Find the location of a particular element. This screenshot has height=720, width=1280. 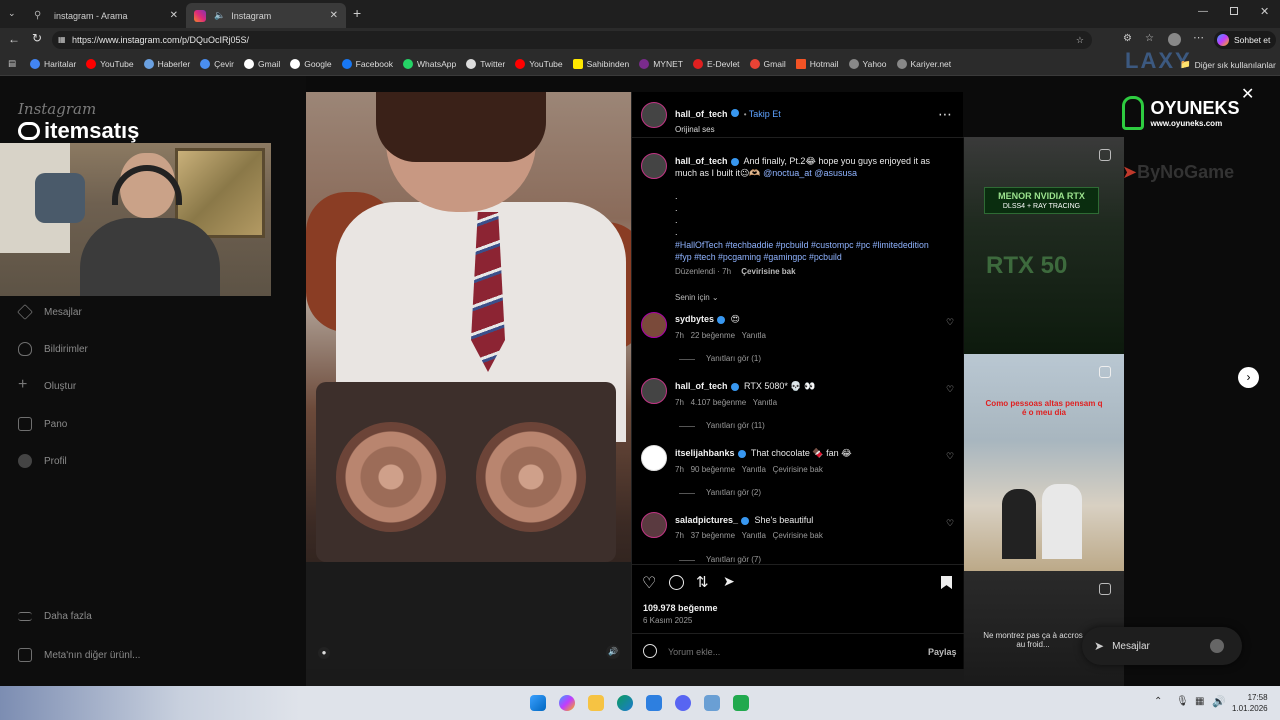

repost-icon: ⇅ is located at coordinates (702, 582).